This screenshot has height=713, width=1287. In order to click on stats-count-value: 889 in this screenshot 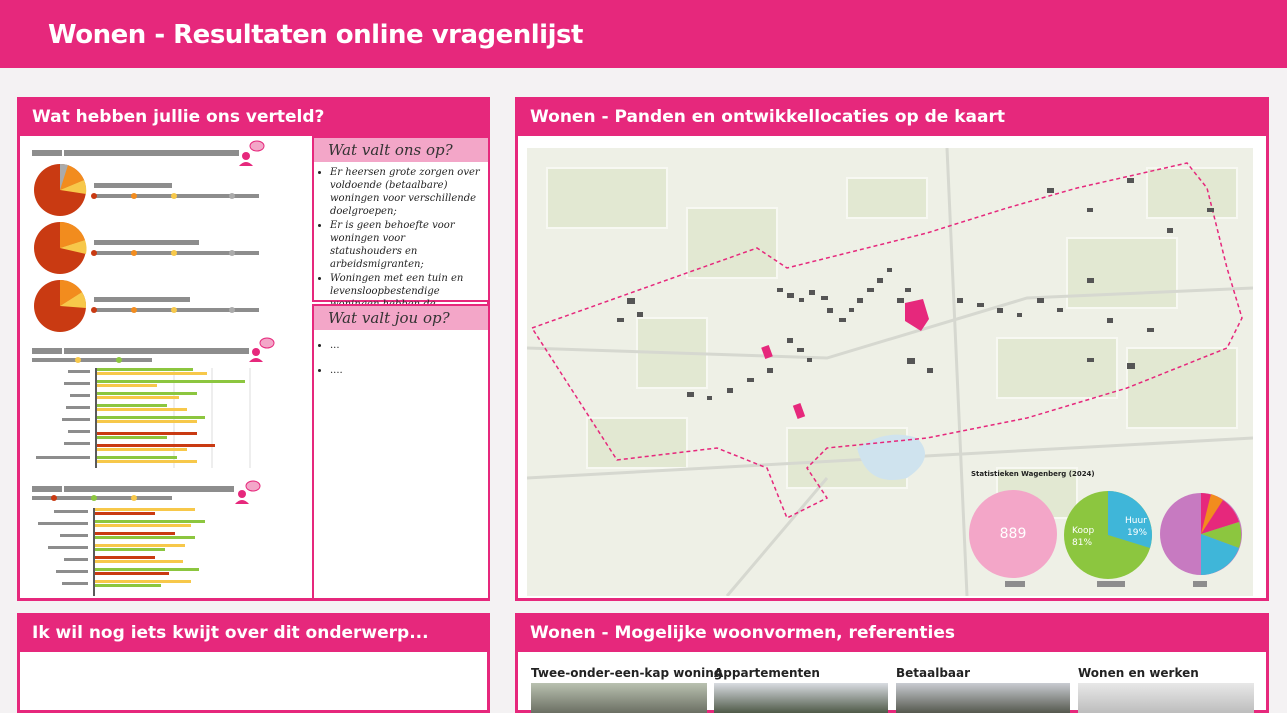, I will do `click(1013, 534)`.